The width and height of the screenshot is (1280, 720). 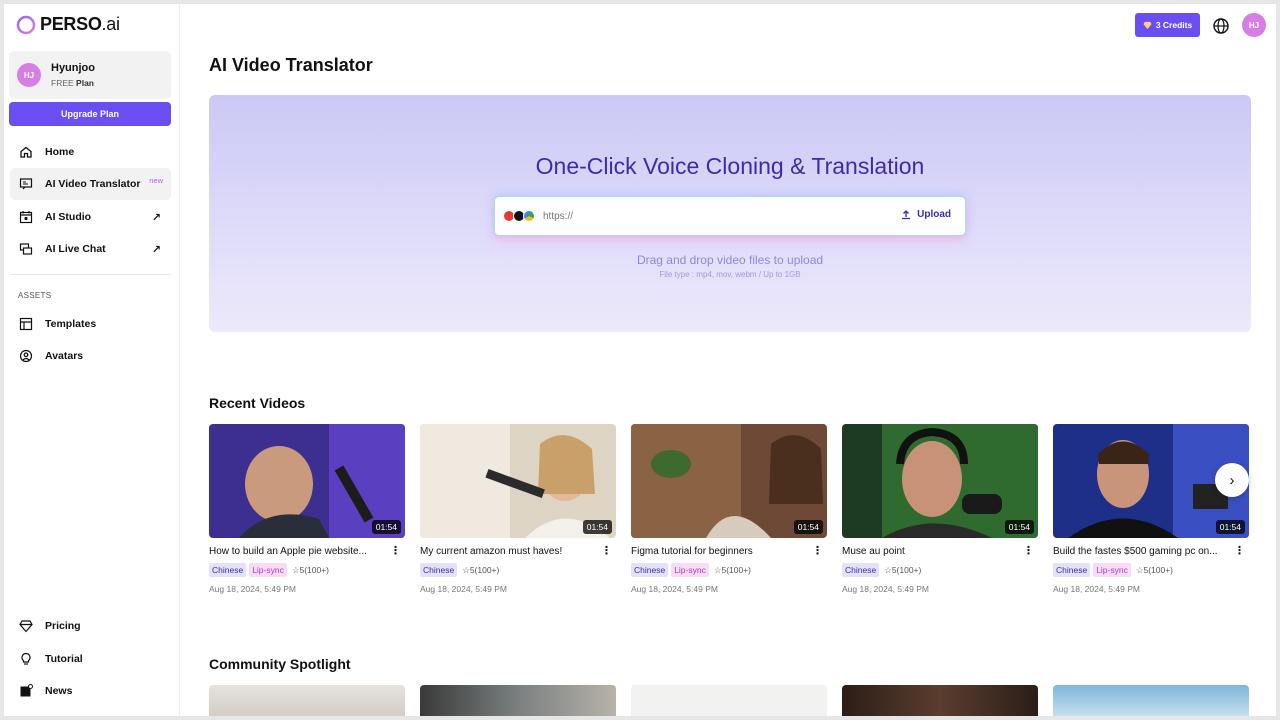 I want to click on sidebar-item-label: AI Video Translator, so click(x=93, y=184).